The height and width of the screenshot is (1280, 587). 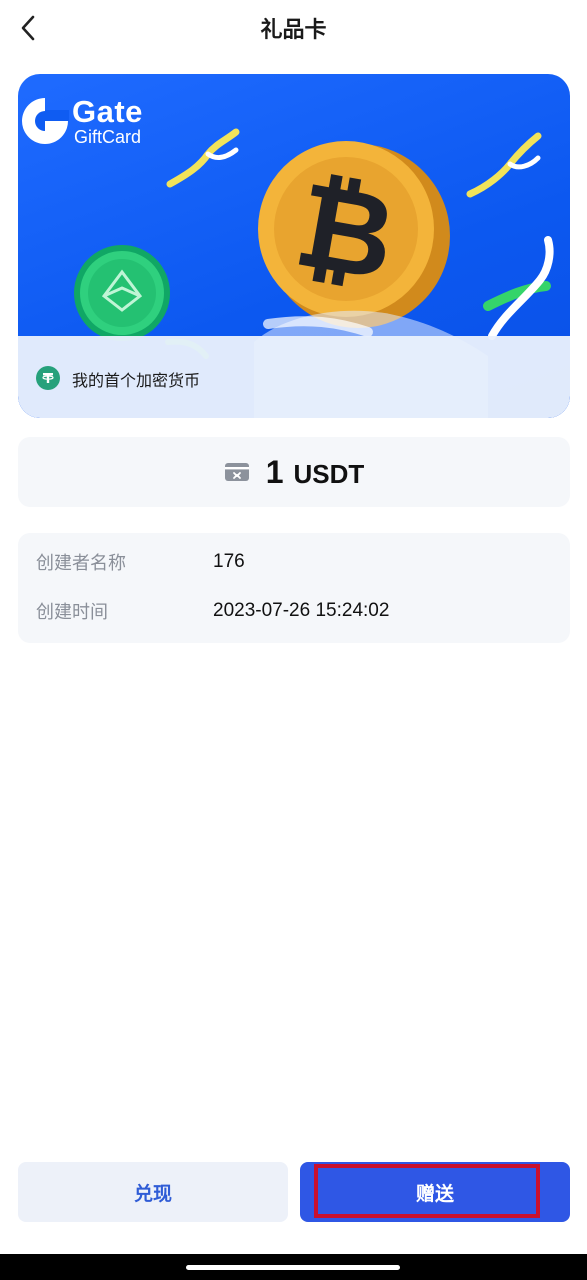 I want to click on home-indicator, so click(x=293, y=1267).